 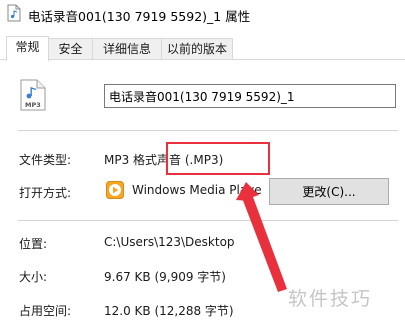 I want to click on tab-label: 常规, so click(x=27, y=47).